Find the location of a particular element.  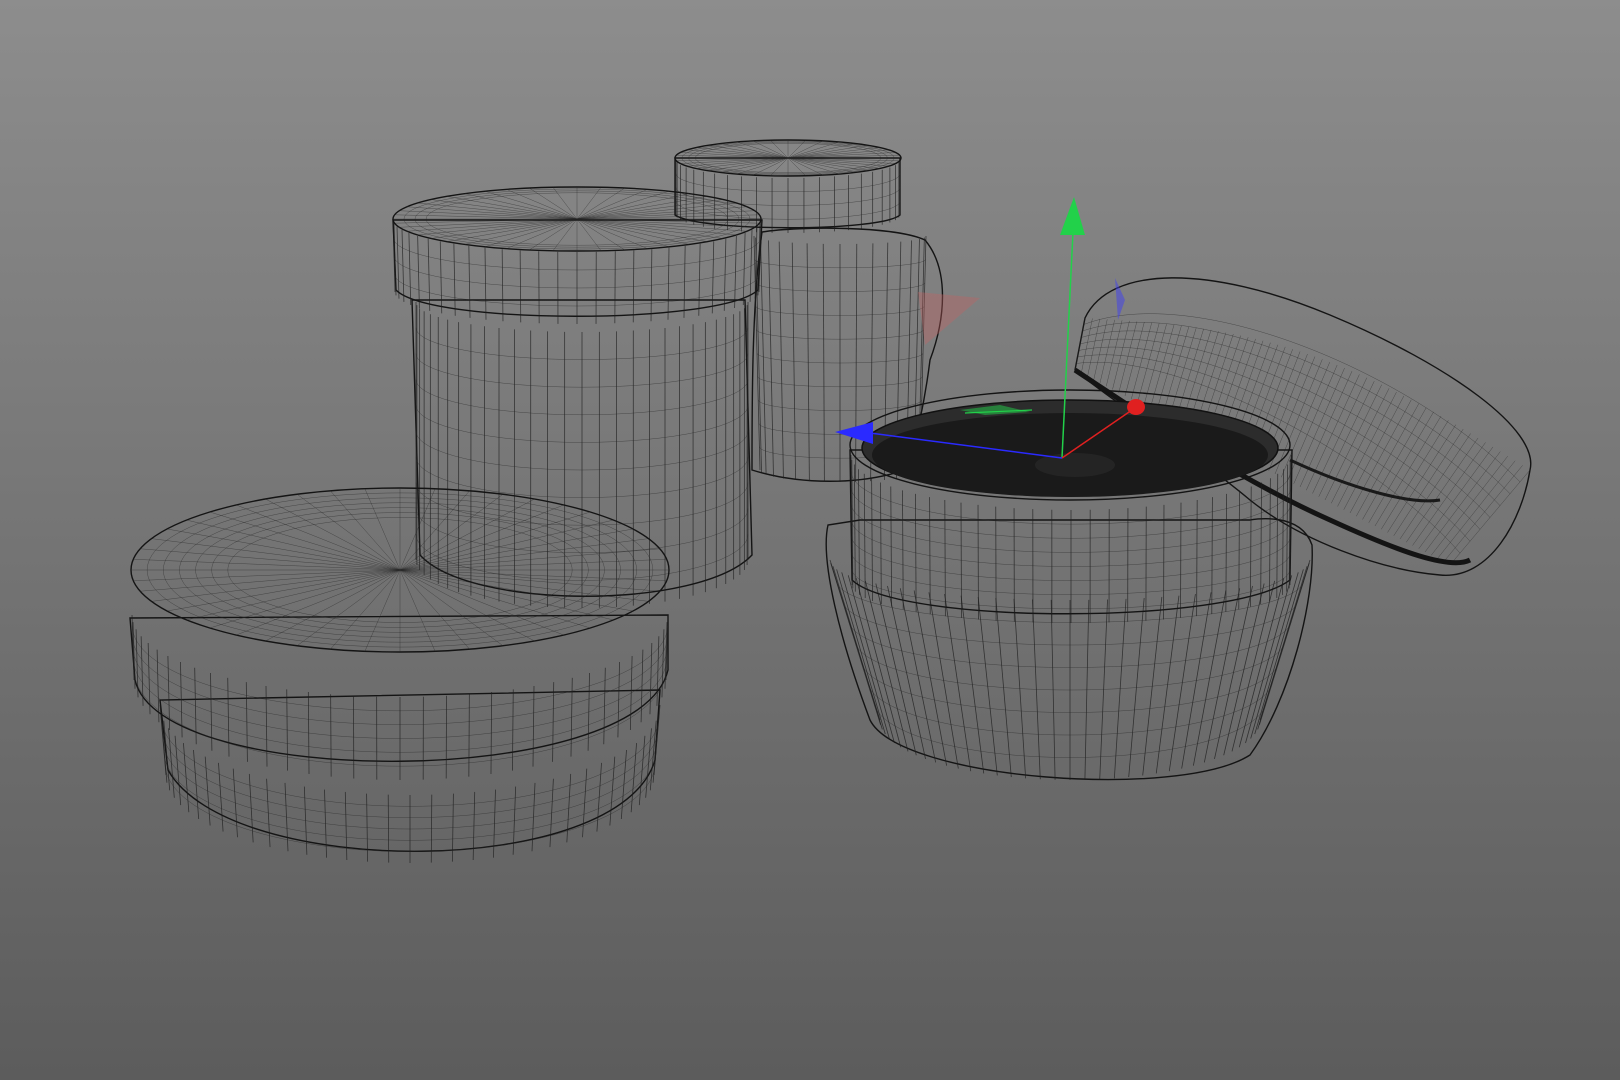

bulb-jar-lid-top-wireframe is located at coordinates (788, 158).